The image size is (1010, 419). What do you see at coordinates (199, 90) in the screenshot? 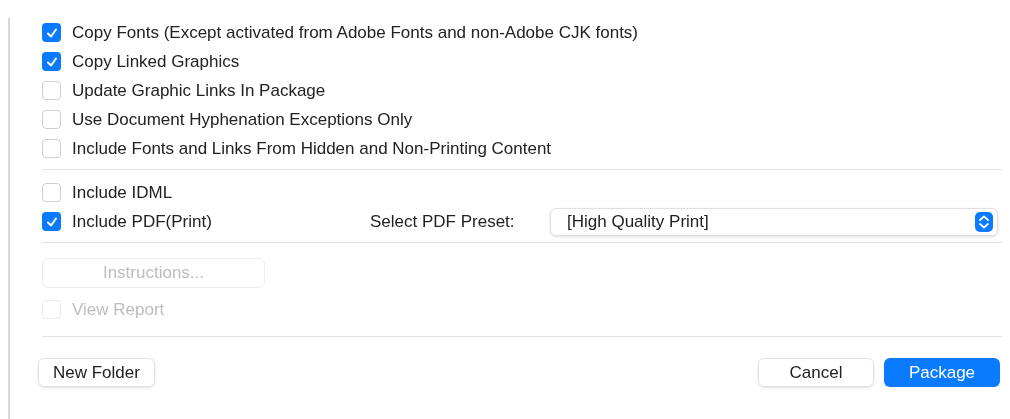
I see `checkbox-label: Update Graphic Links In Package` at bounding box center [199, 90].